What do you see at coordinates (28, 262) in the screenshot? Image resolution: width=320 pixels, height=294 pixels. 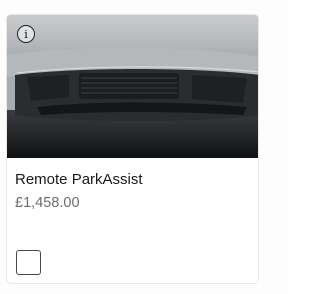 I see `select-checkbox` at bounding box center [28, 262].